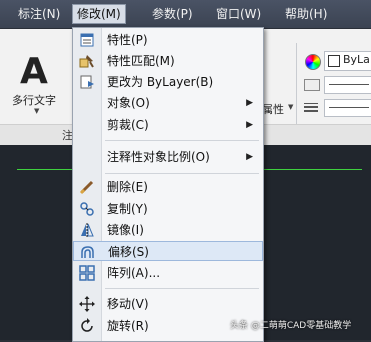  Describe the element at coordinates (87, 209) in the screenshot. I see `copy-icon` at that location.